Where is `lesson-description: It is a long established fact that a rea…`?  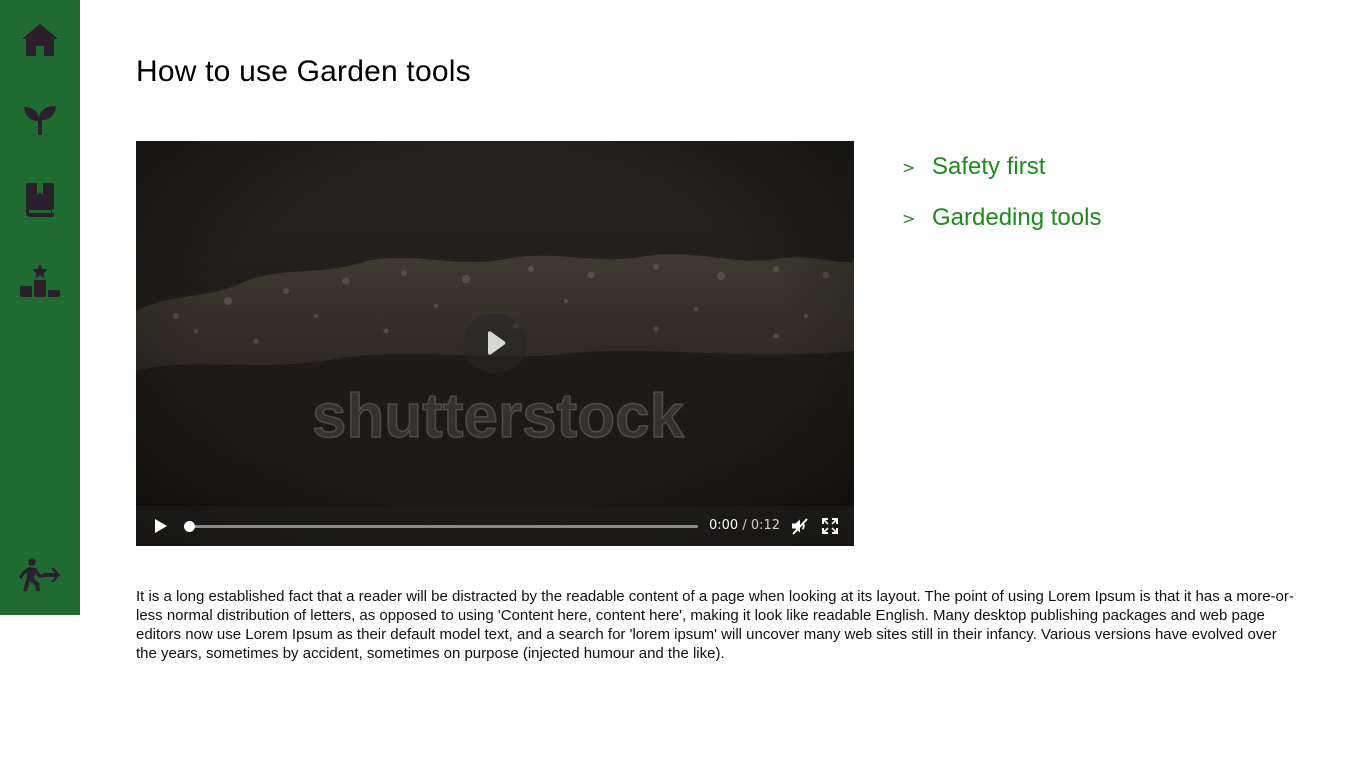
lesson-description: It is a long established fact that a rea… is located at coordinates (715, 625).